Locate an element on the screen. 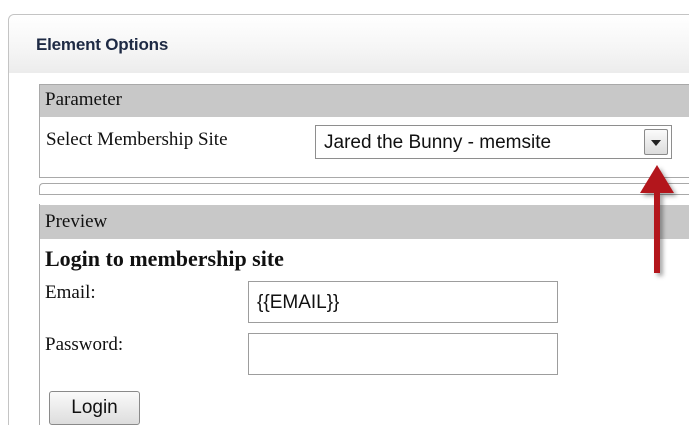 This screenshot has width=689, height=425. password-field is located at coordinates (403, 354).